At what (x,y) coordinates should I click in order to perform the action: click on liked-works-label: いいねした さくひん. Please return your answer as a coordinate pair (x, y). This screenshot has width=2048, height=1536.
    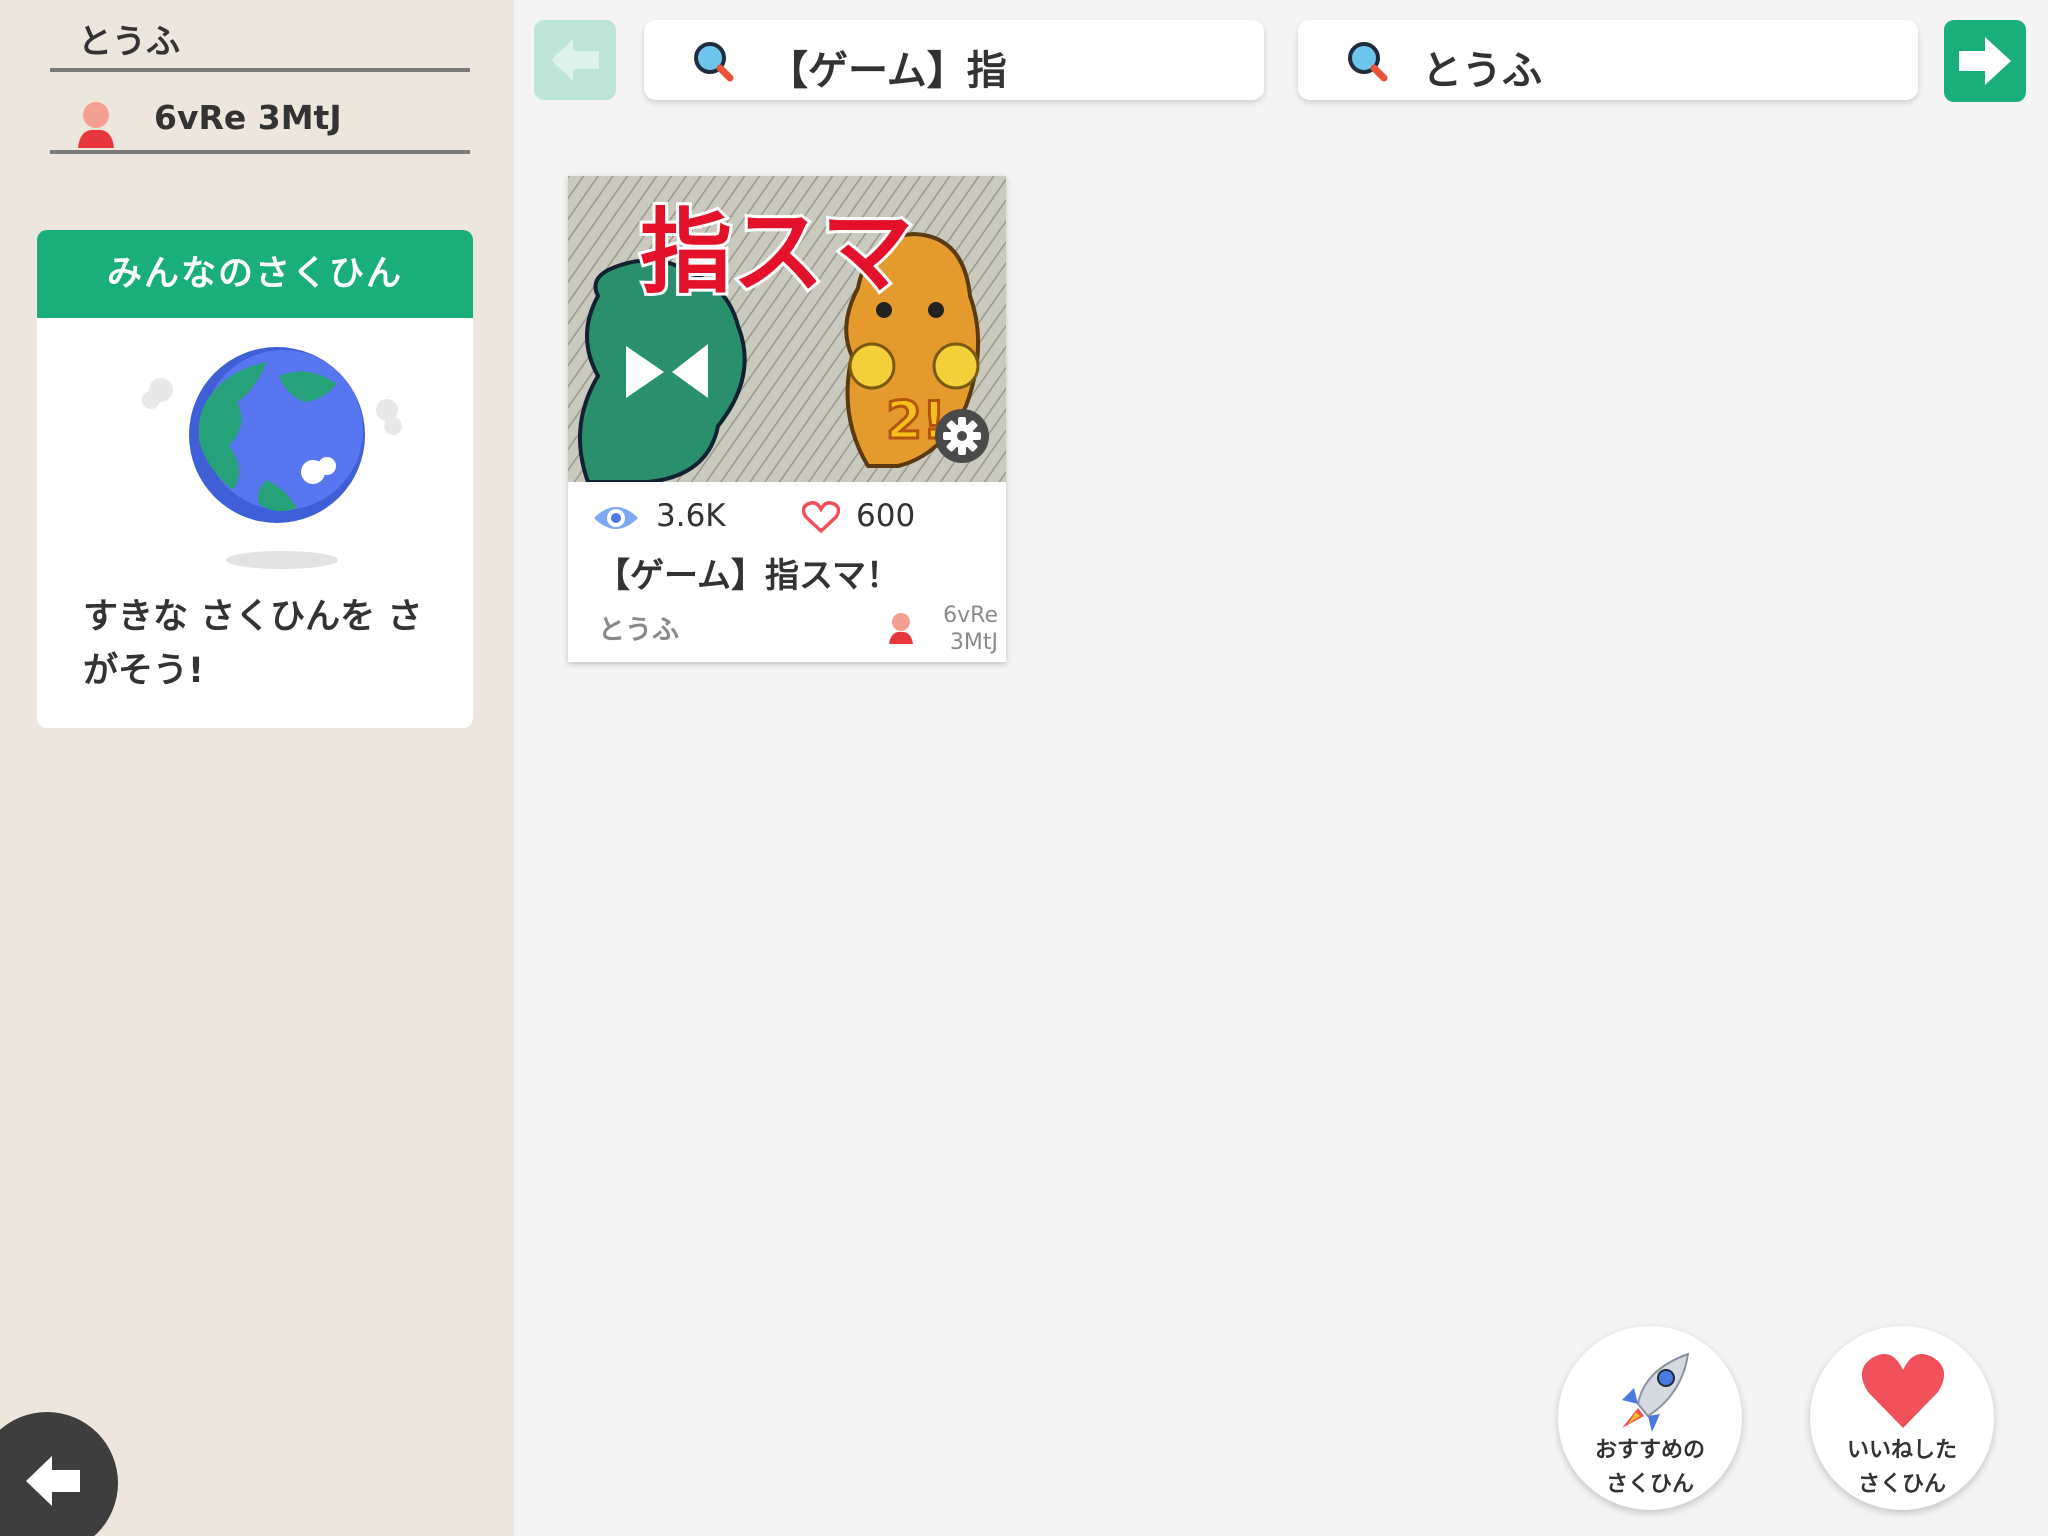
    Looking at the image, I should click on (1902, 1468).